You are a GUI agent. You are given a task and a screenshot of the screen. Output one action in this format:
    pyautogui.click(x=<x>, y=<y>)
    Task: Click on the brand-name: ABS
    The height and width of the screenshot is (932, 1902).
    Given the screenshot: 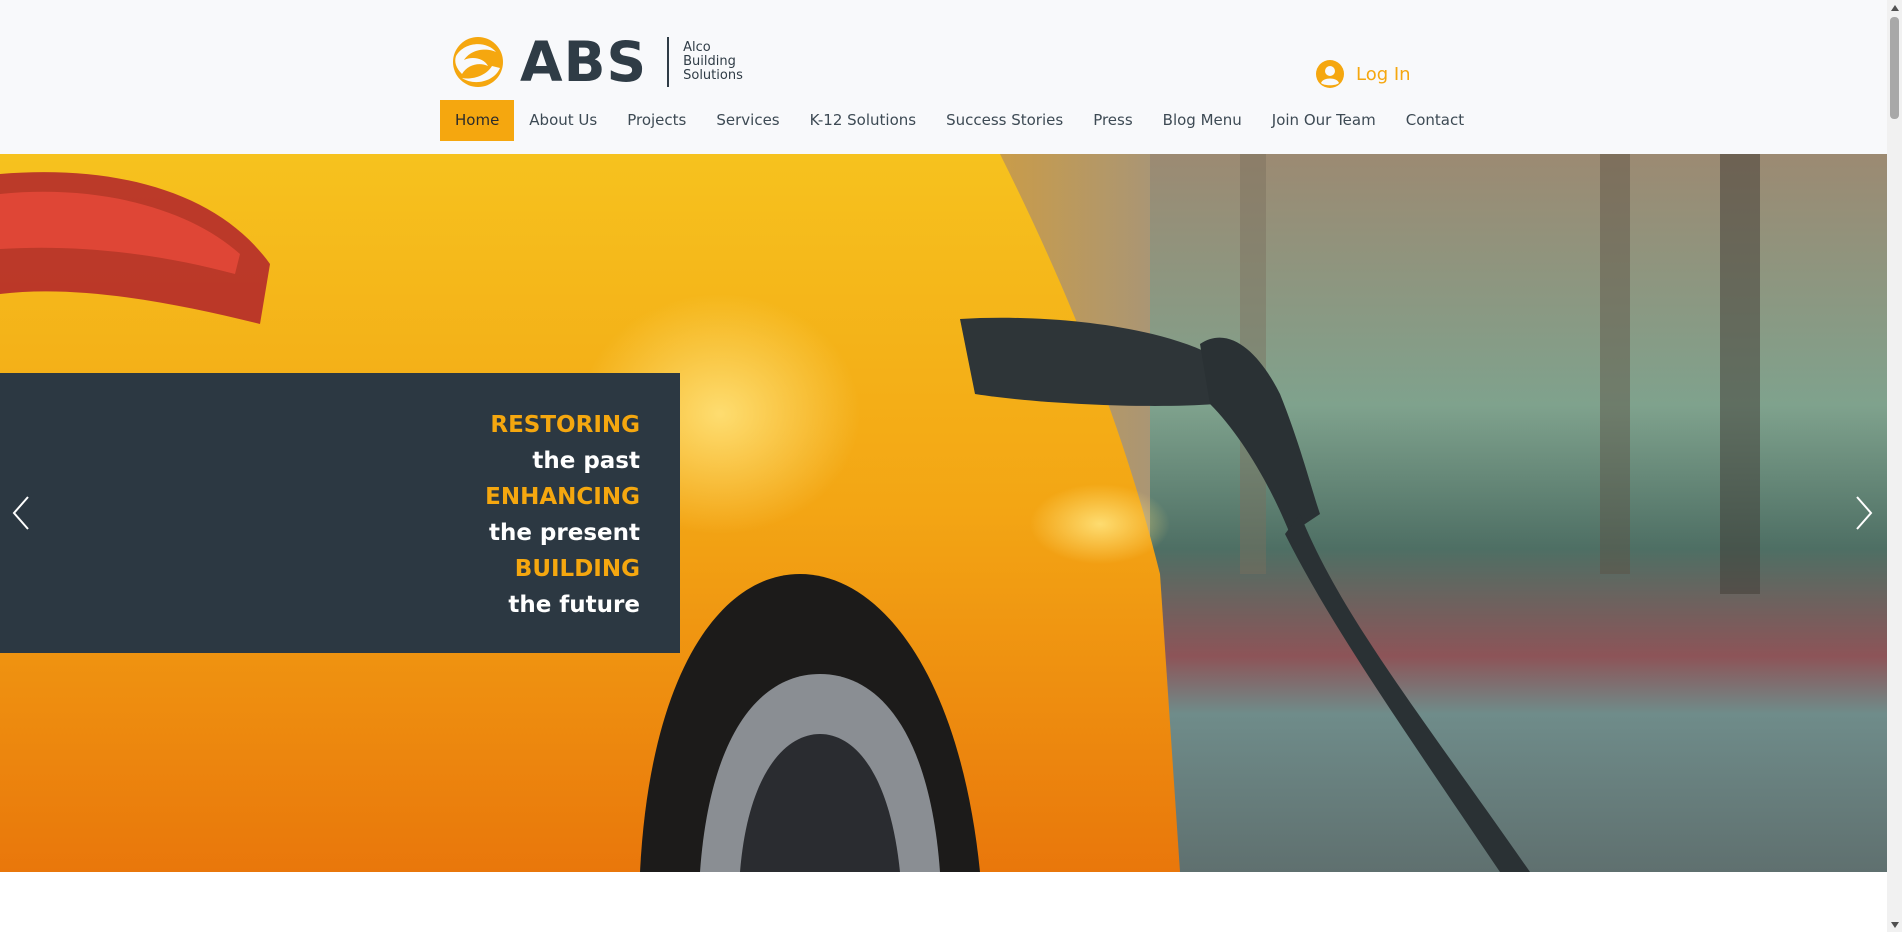 What is the action you would take?
    pyautogui.click(x=584, y=62)
    